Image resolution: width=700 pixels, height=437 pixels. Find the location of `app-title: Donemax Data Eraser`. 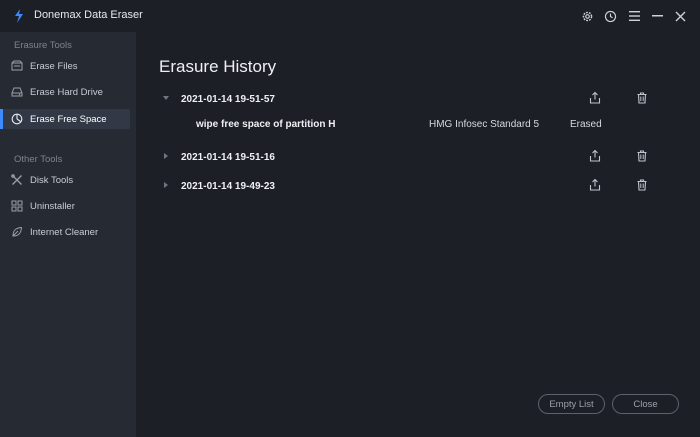

app-title: Donemax Data Eraser is located at coordinates (88, 15).